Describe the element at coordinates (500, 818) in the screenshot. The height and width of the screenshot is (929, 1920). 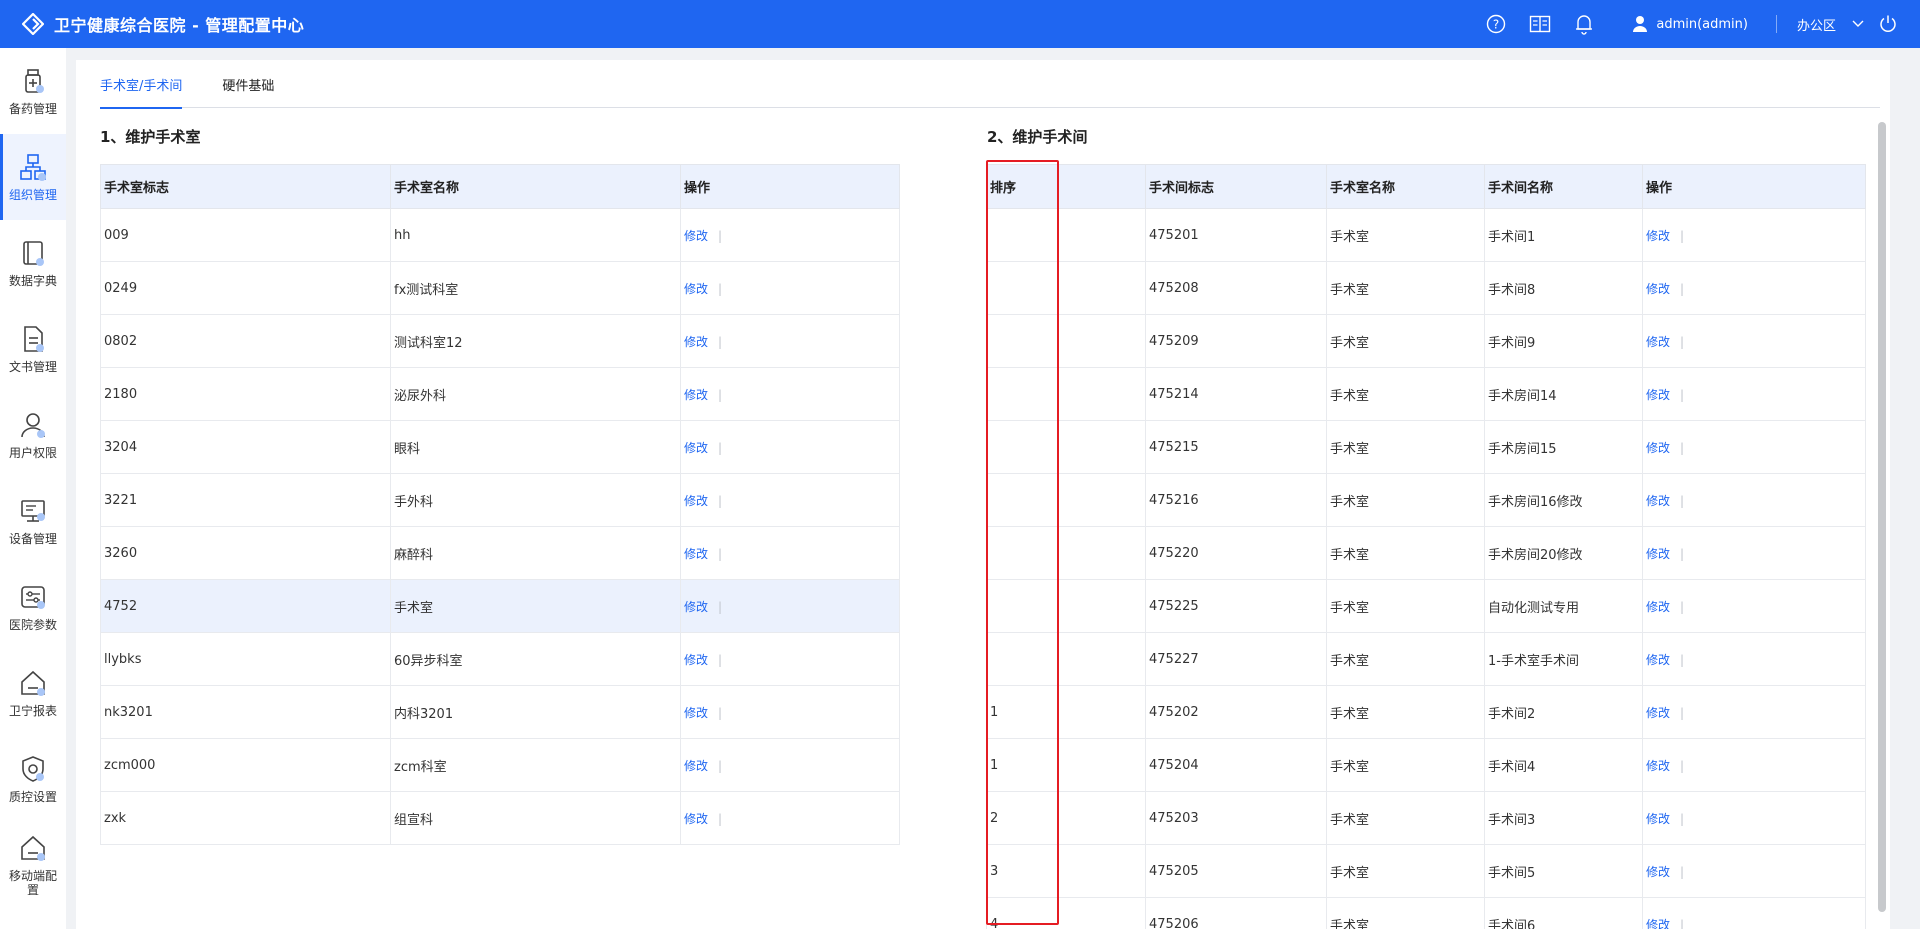
I see `table-row: zxk 组宣科 修改 |` at that location.